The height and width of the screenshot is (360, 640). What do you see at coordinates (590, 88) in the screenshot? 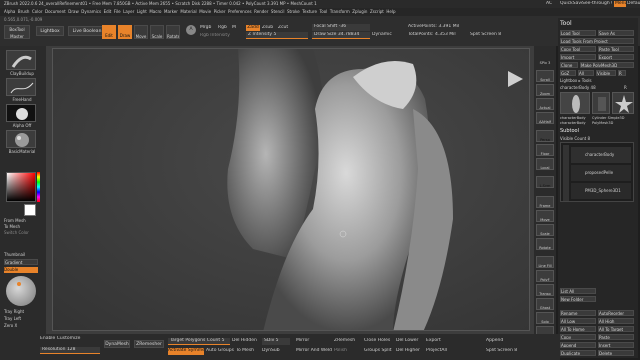
I see `current-tool-label: characterBody 48` at bounding box center [590, 88].